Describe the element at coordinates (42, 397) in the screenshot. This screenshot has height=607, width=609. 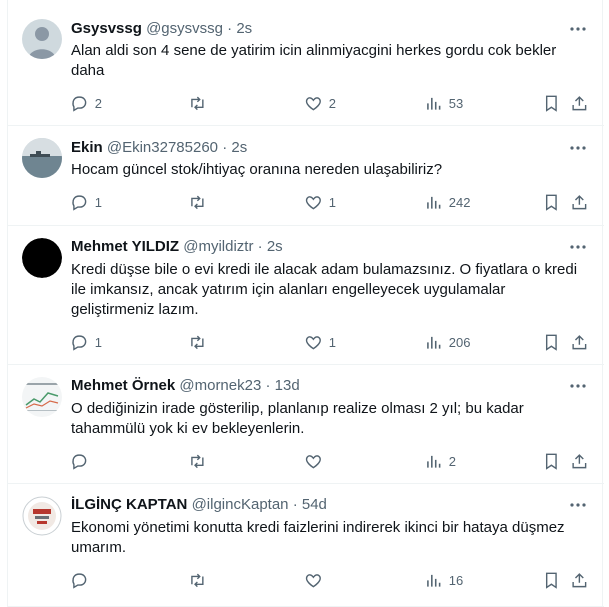
I see `chart-avatar` at that location.